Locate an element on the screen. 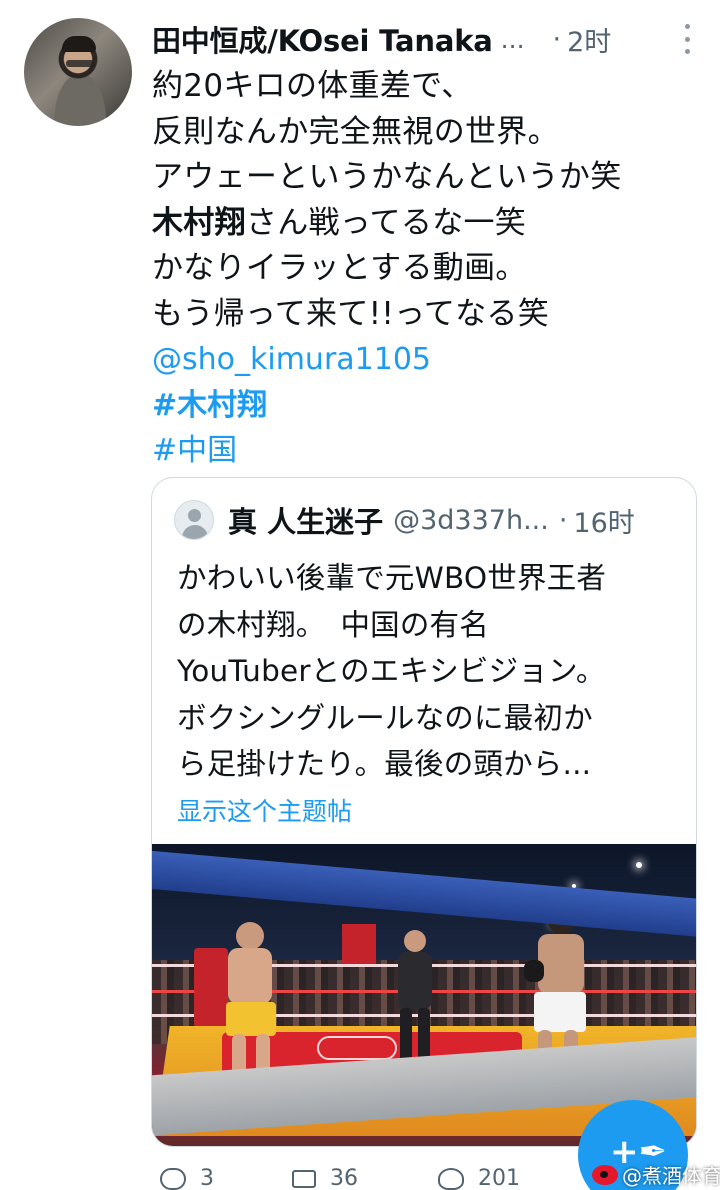  retweet-count: 36 is located at coordinates (344, 1178).